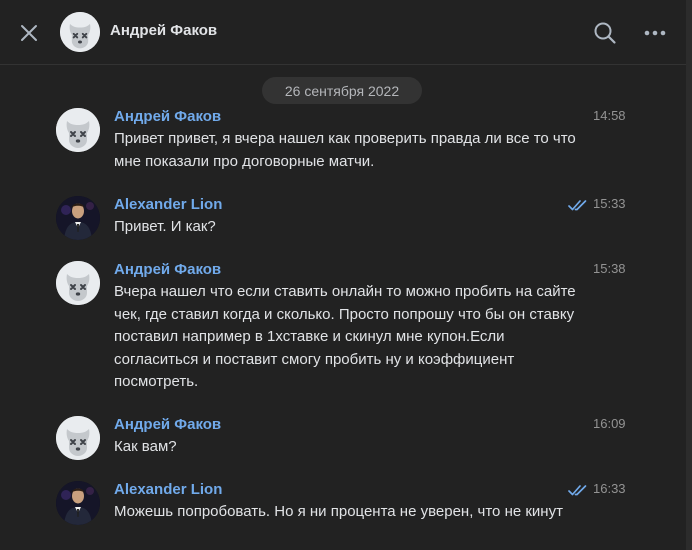 The image size is (692, 550). What do you see at coordinates (609, 488) in the screenshot?
I see `message-time: 16:33` at bounding box center [609, 488].